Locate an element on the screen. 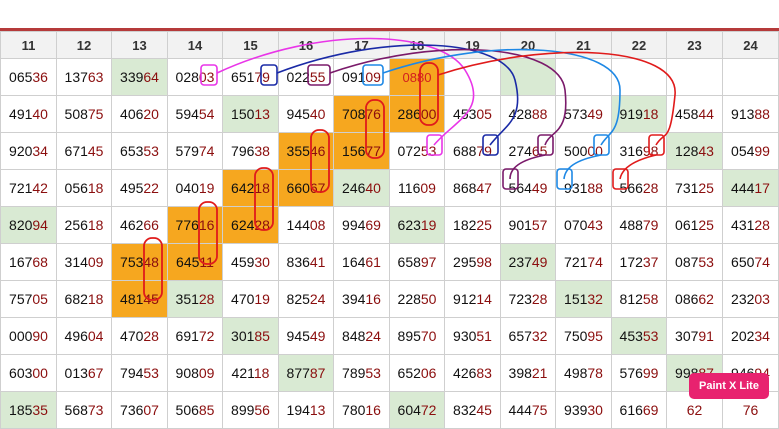  cell-suffix: 40 is located at coordinates (40, 114).